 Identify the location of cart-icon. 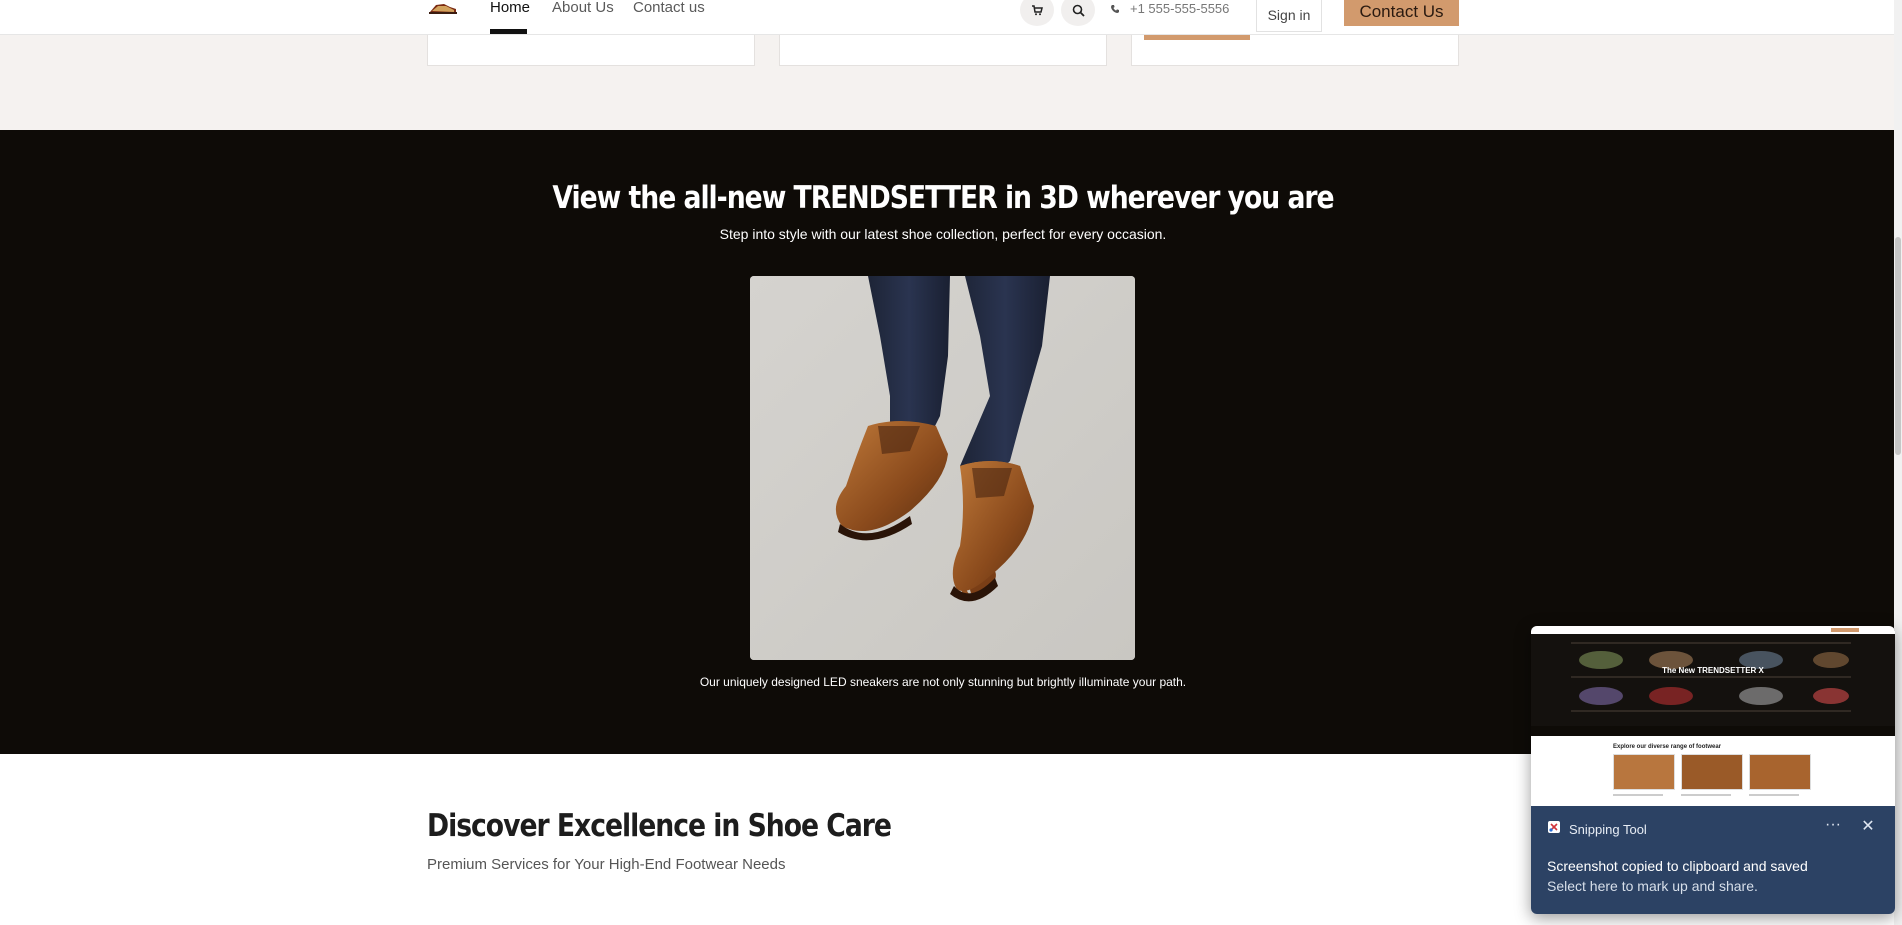
(1037, 10).